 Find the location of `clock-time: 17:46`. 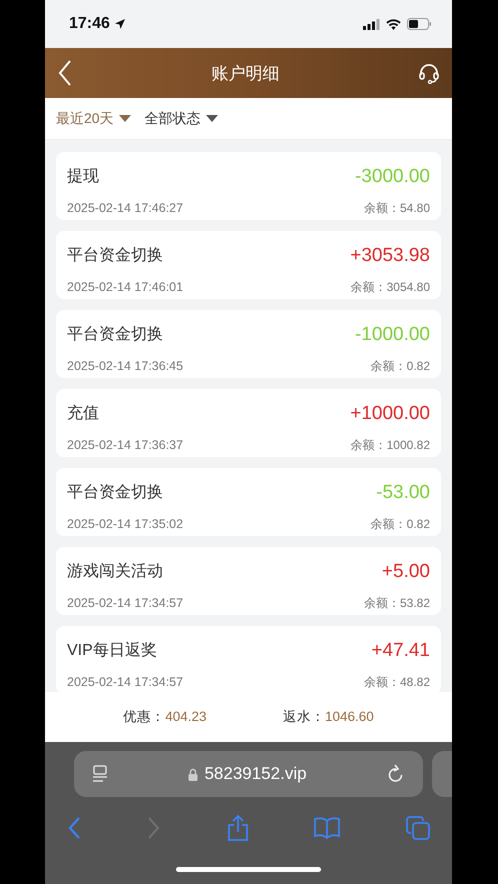

clock-time: 17:46 is located at coordinates (89, 24).